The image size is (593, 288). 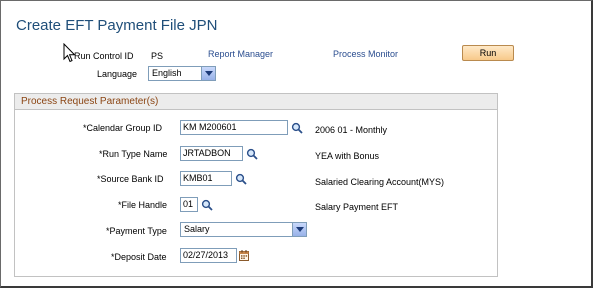 I want to click on calendar-group-label: *Calendar Group ID, so click(x=123, y=128).